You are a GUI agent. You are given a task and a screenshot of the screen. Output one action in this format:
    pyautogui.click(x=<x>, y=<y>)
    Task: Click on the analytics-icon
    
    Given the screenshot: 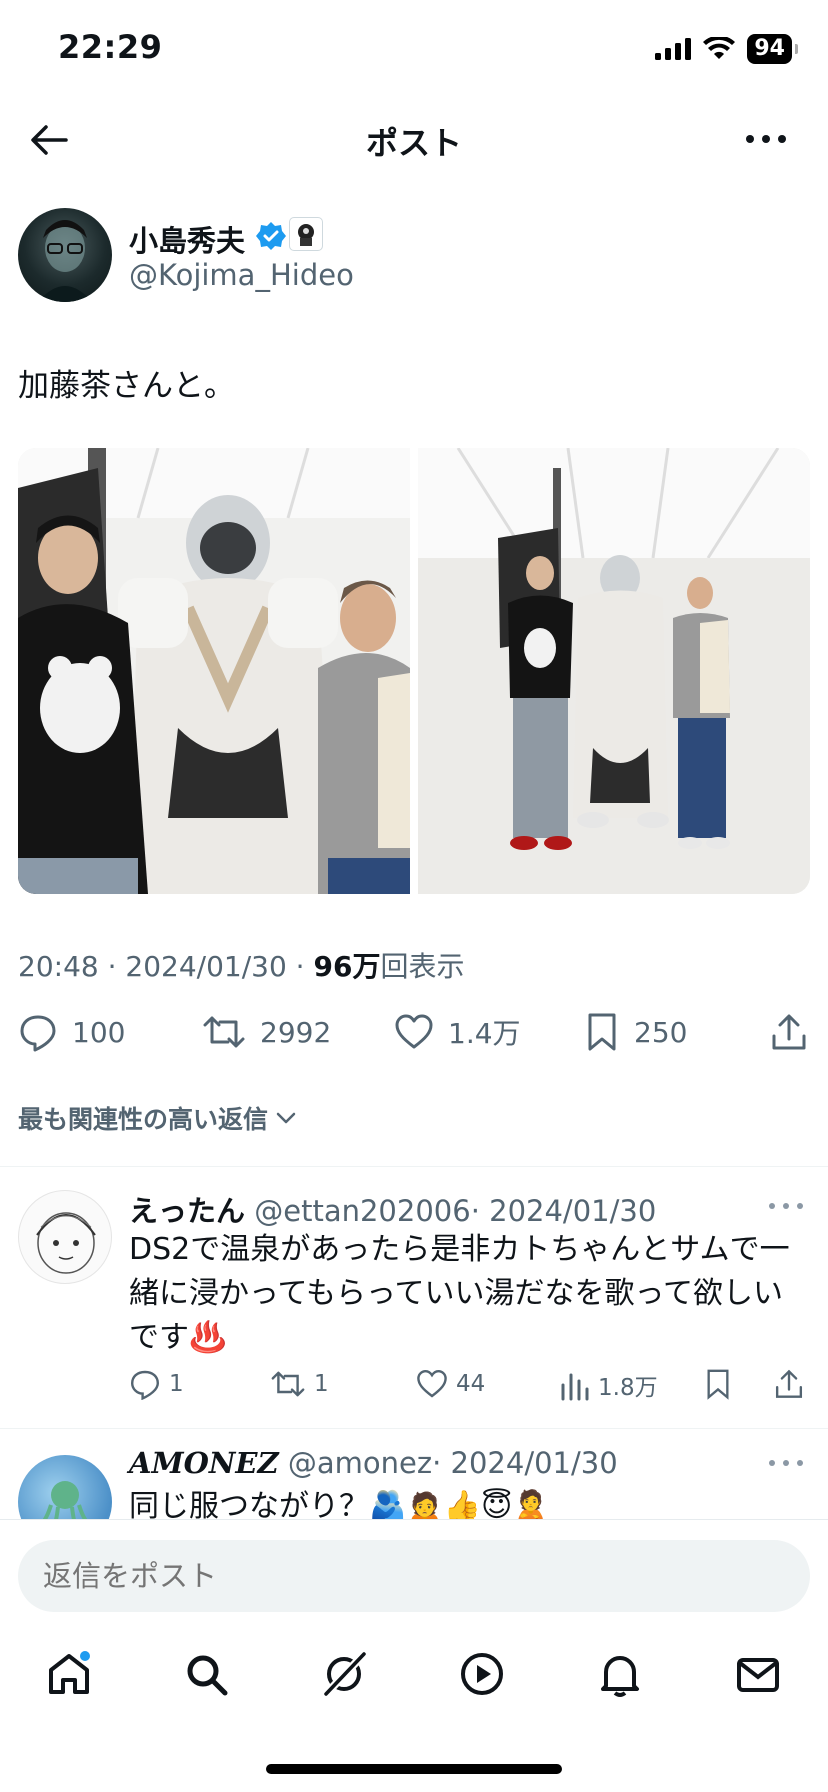 What is the action you would take?
    pyautogui.click(x=575, y=1387)
    